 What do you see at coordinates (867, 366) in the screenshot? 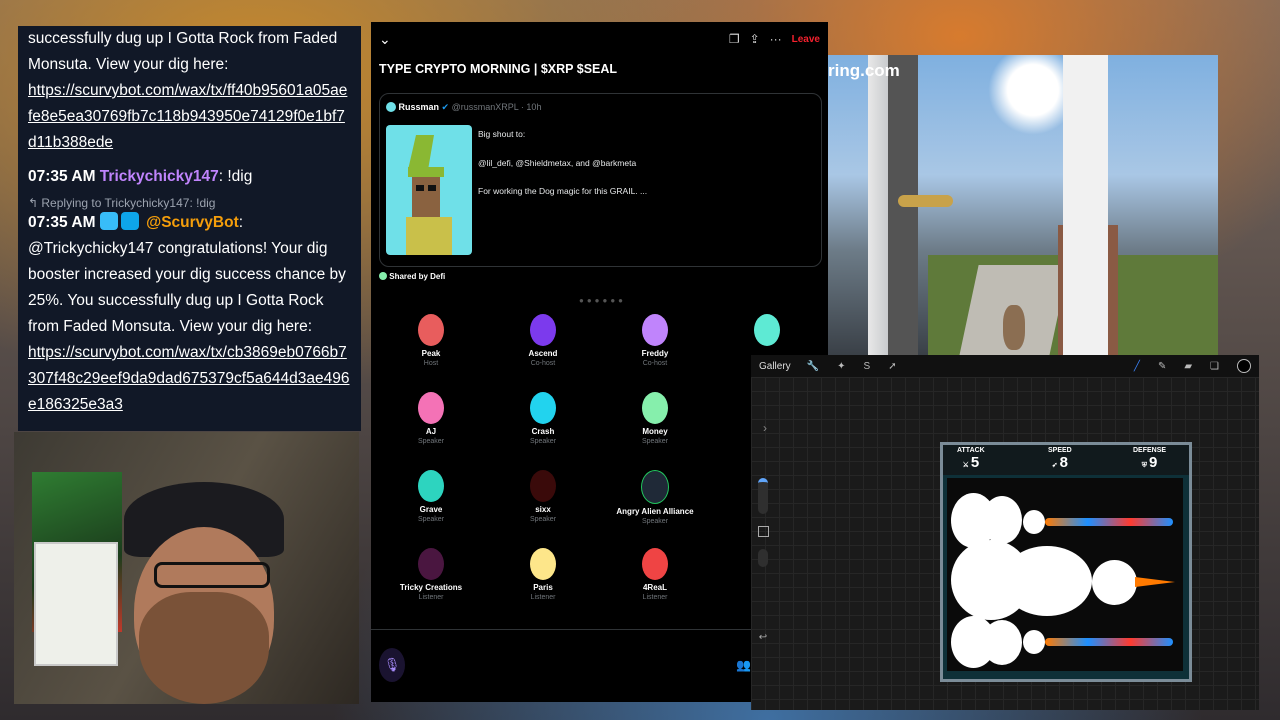
I see `selection-icon: S` at bounding box center [867, 366].